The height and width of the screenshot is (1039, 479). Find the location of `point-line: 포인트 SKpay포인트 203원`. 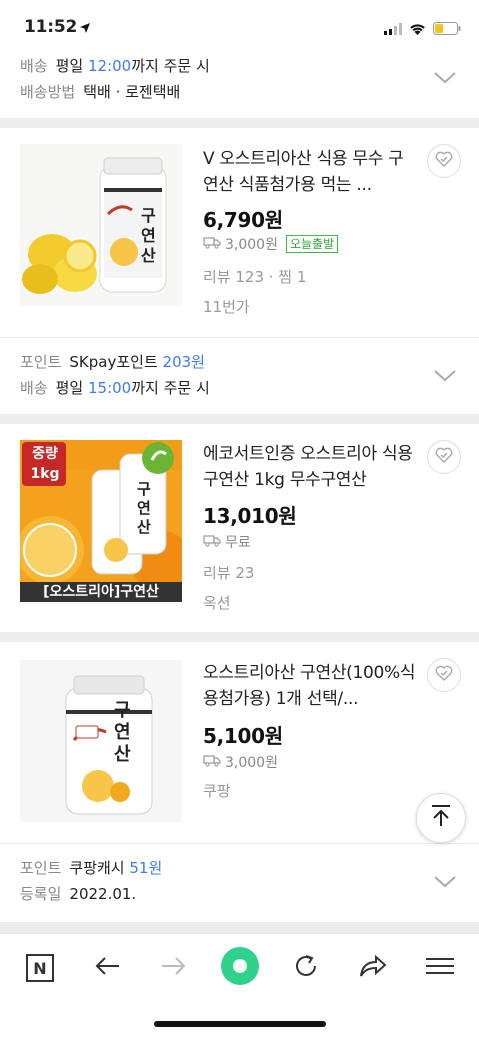

point-line: 포인트 SKpay포인트 203원 is located at coordinates (112, 362).